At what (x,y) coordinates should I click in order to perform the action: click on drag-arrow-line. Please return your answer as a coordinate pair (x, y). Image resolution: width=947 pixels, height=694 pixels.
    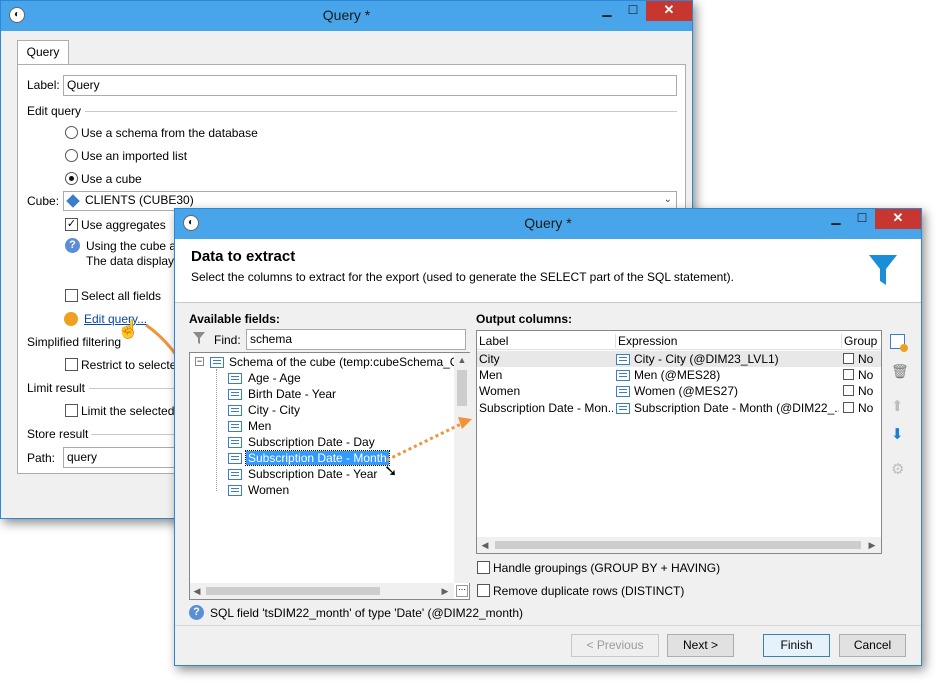
    Looking at the image, I should click on (425, 441).